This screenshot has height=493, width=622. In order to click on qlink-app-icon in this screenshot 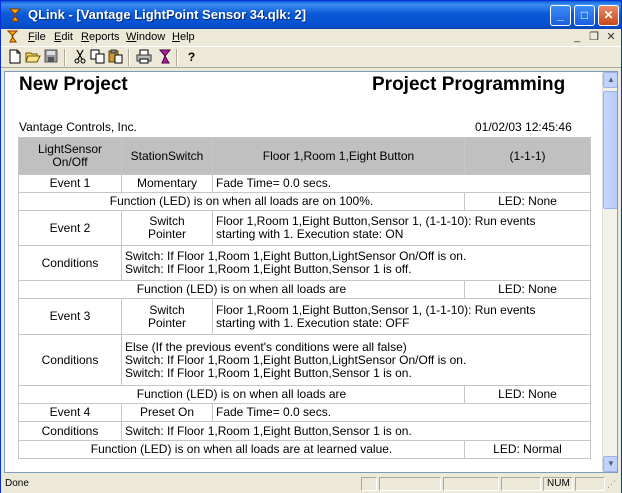, I will do `click(15, 15)`.